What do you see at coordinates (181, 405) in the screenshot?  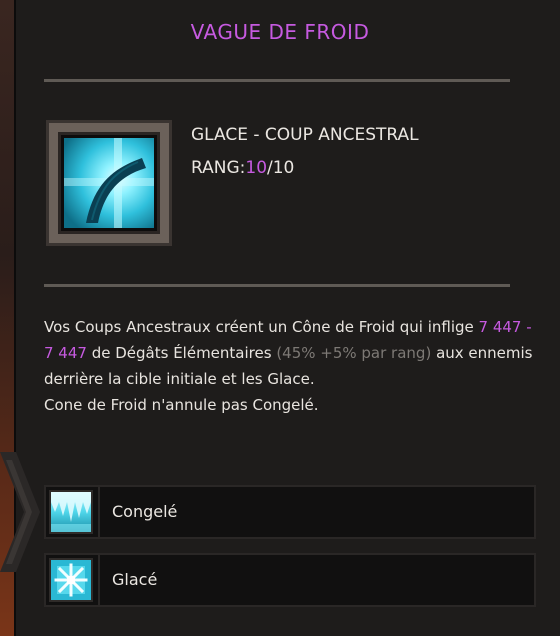 I see `description-note: Cone de Froid n'annule pas Congelé.` at bounding box center [181, 405].